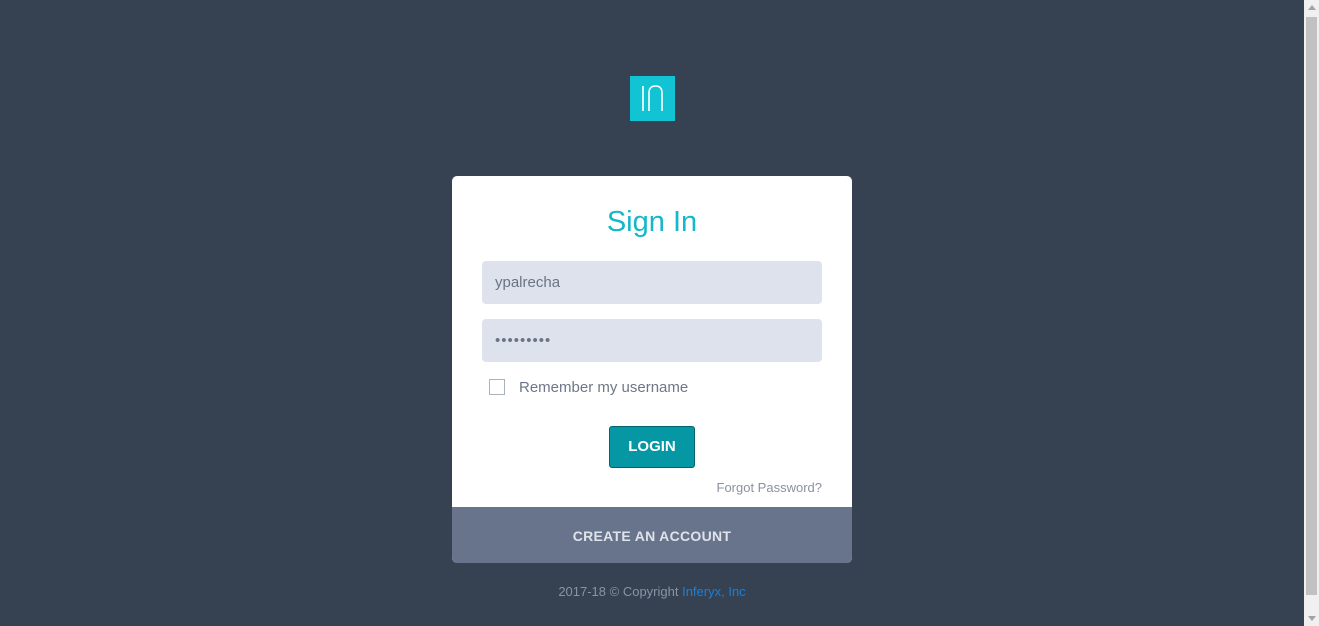 Image resolution: width=1319 pixels, height=626 pixels. What do you see at coordinates (652, 98) in the screenshot?
I see `logo-icon` at bounding box center [652, 98].